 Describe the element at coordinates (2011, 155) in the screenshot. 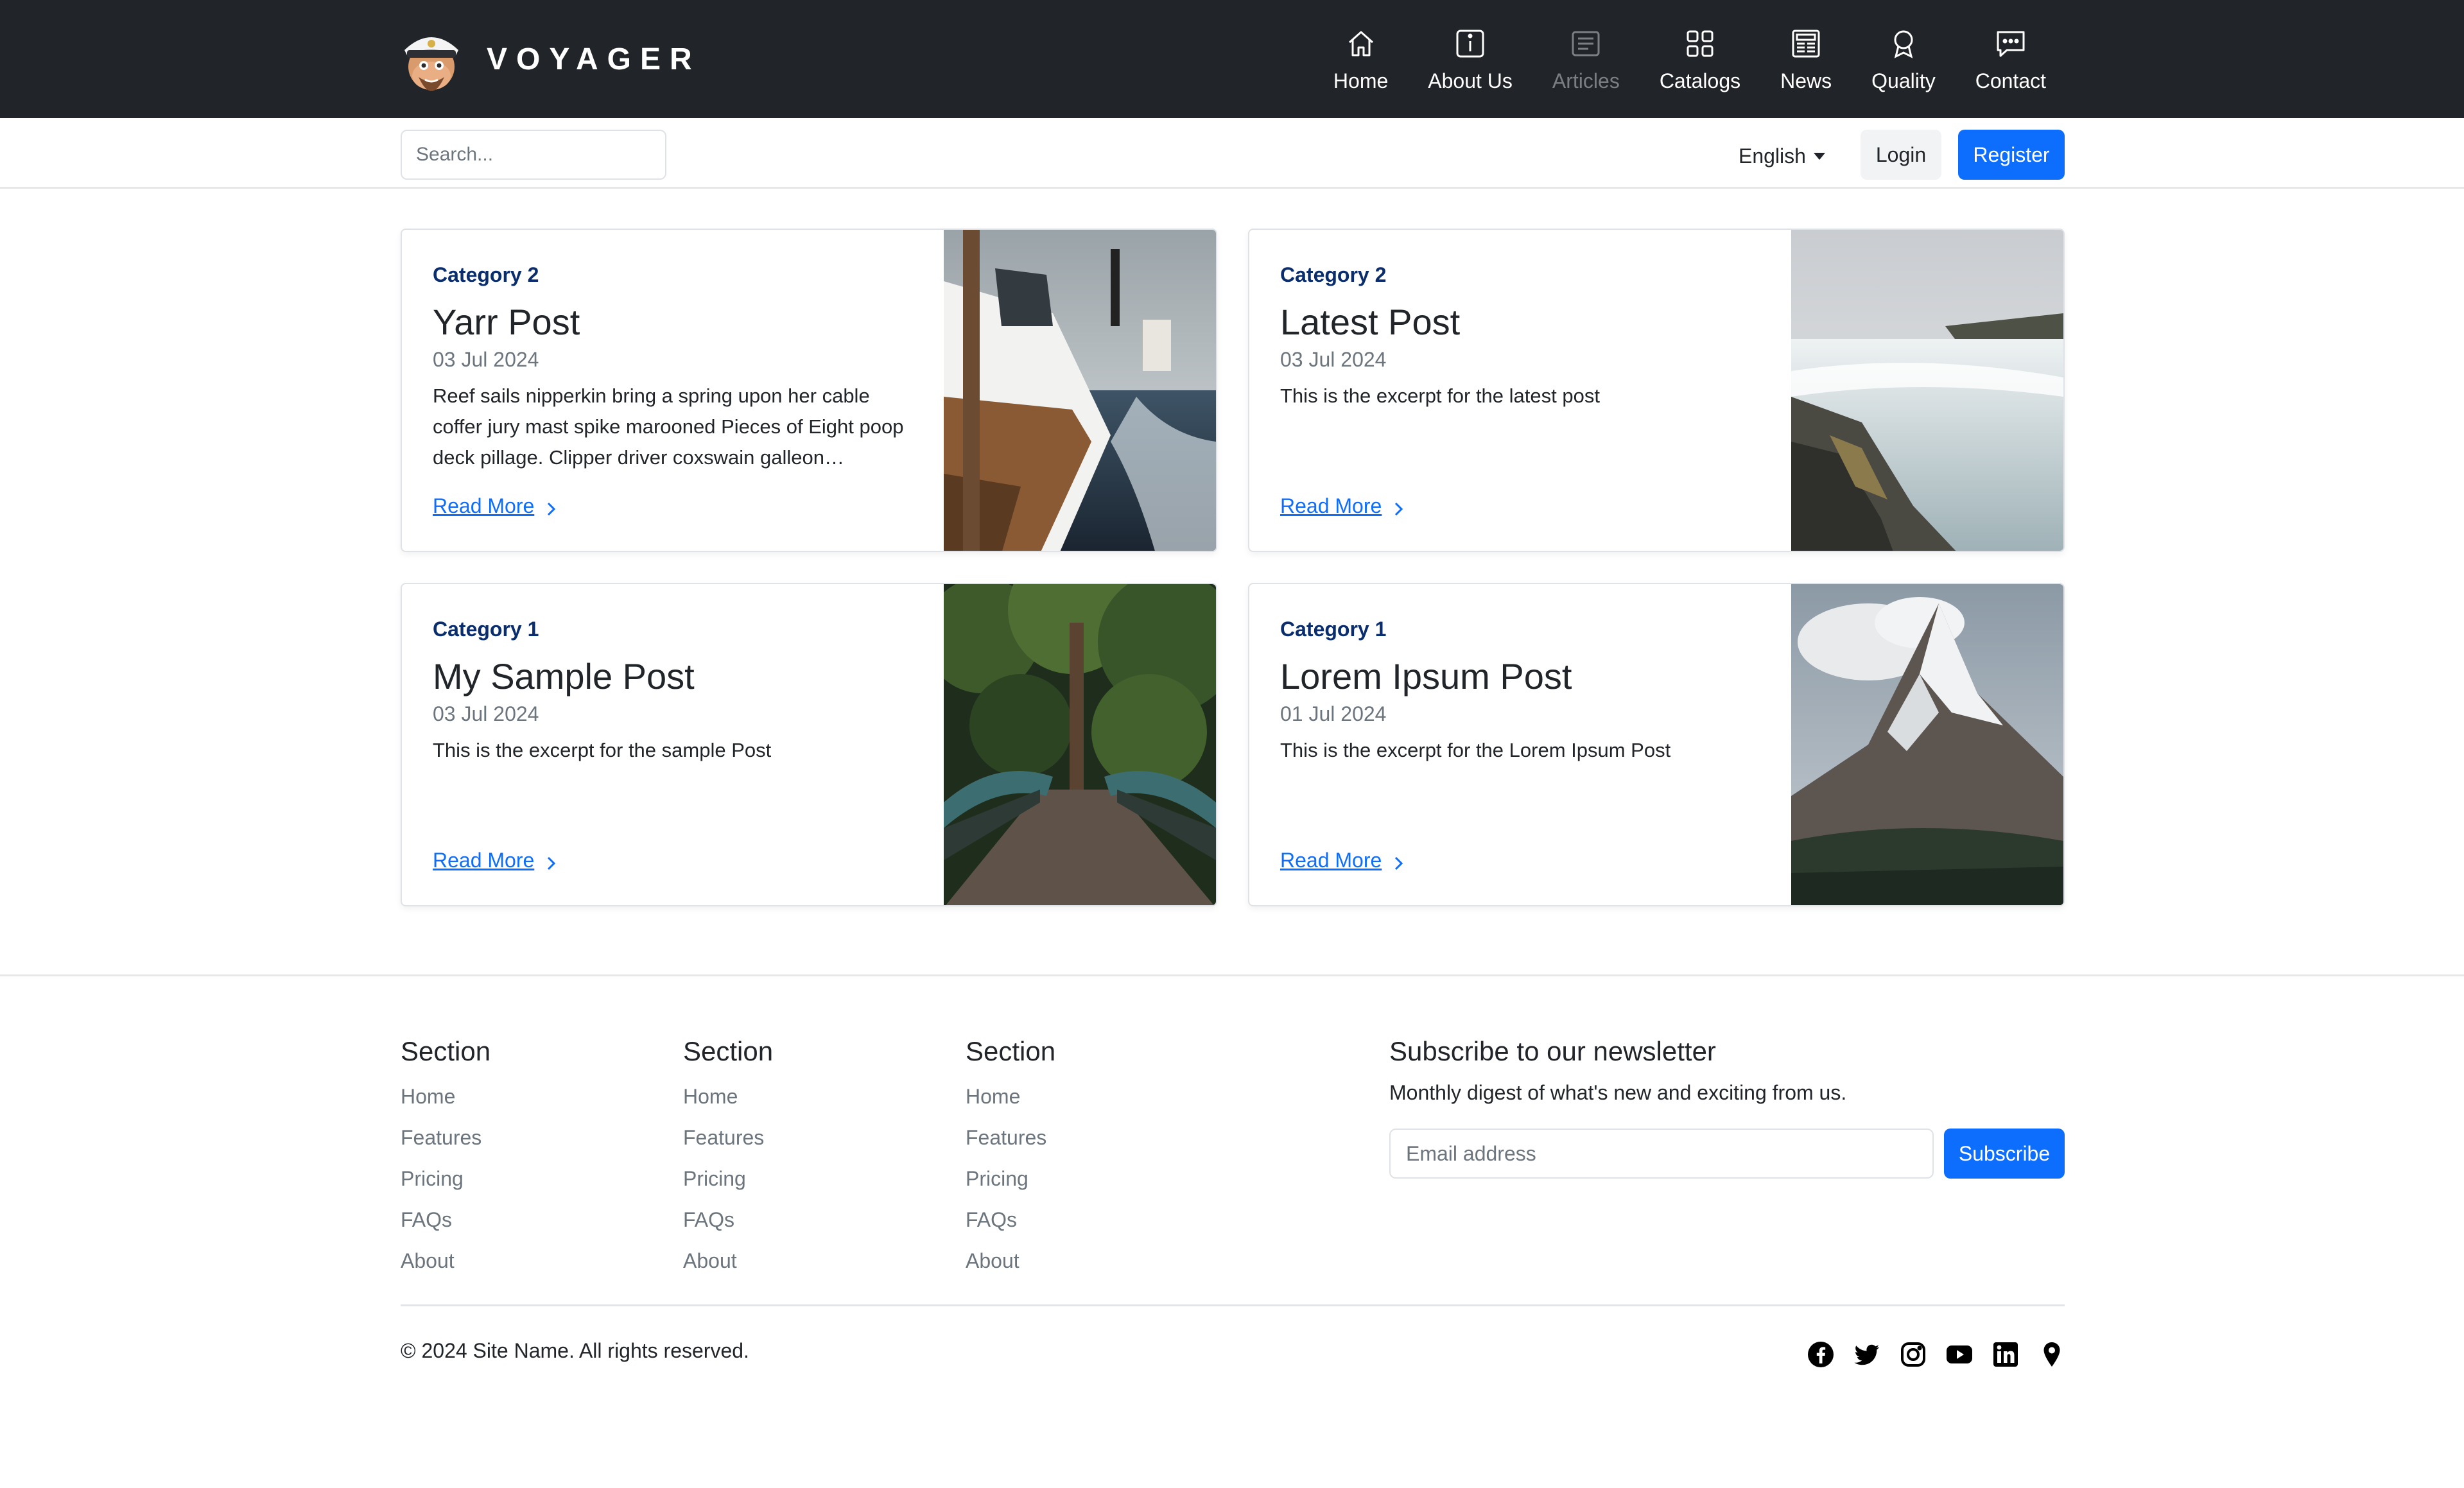

I see `register-button: Register` at that location.